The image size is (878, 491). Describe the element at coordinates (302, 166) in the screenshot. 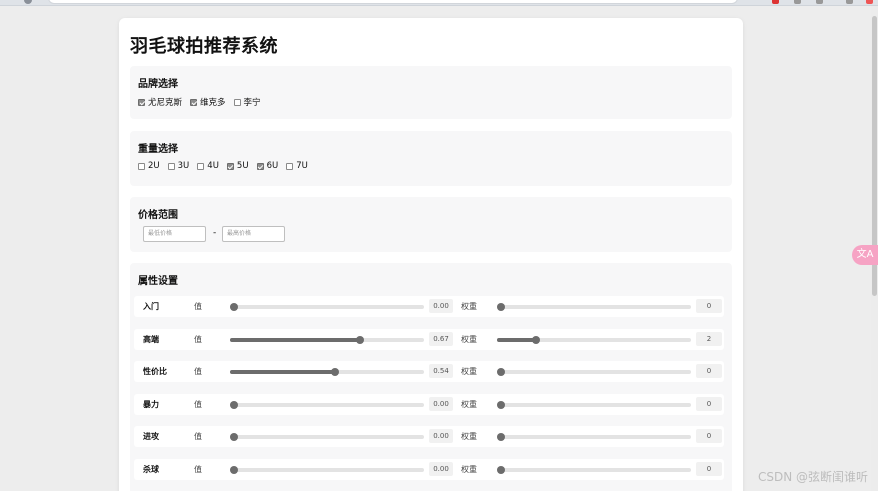

I see `weight-option-label: 7U` at that location.